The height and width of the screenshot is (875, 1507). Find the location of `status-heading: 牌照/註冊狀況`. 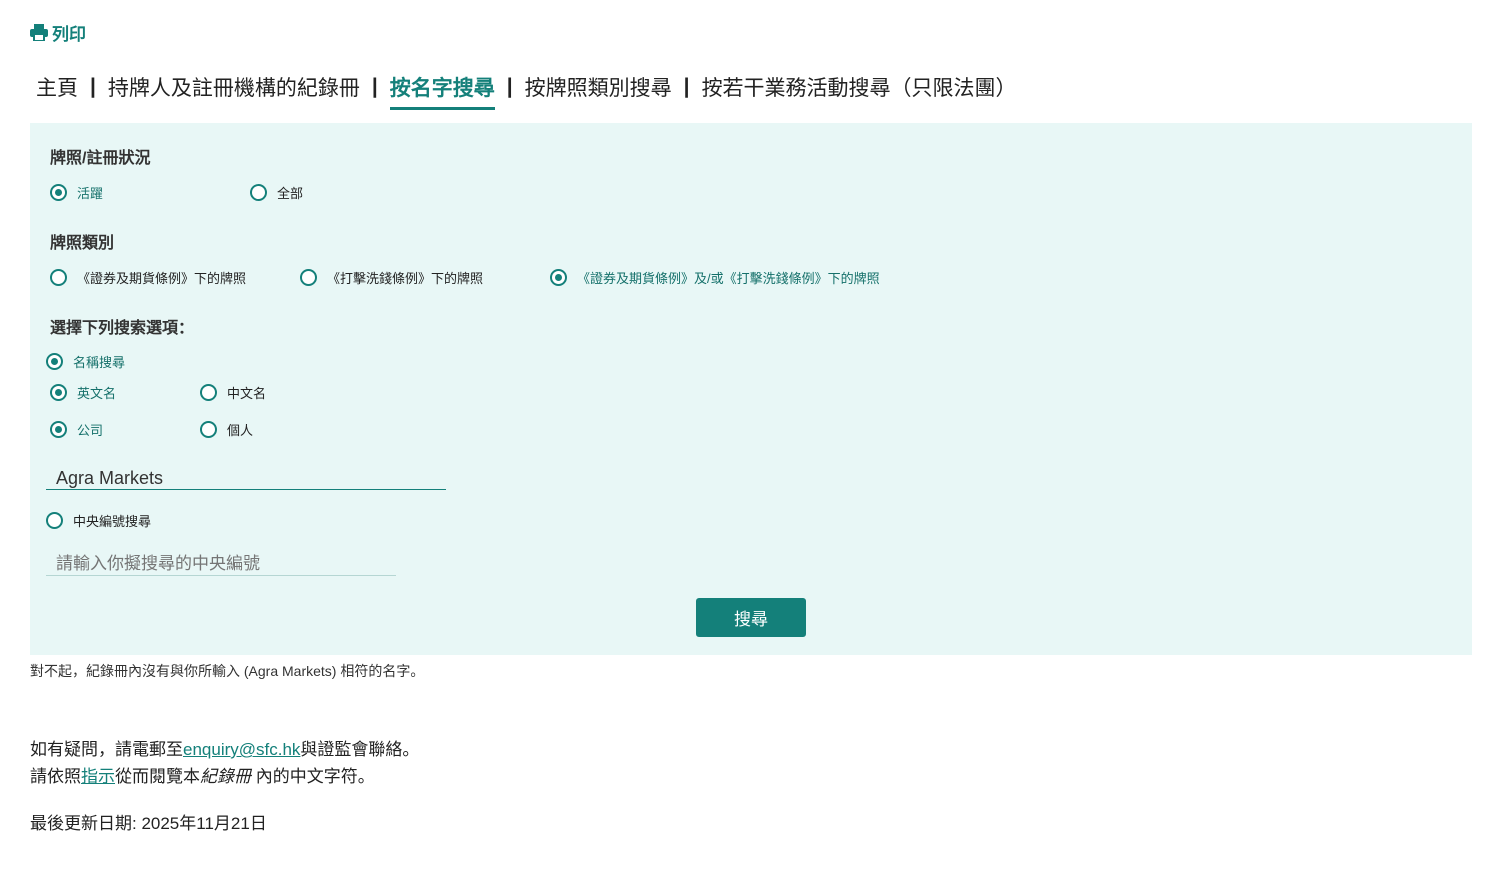

status-heading: 牌照/註冊狀況 is located at coordinates (100, 158).